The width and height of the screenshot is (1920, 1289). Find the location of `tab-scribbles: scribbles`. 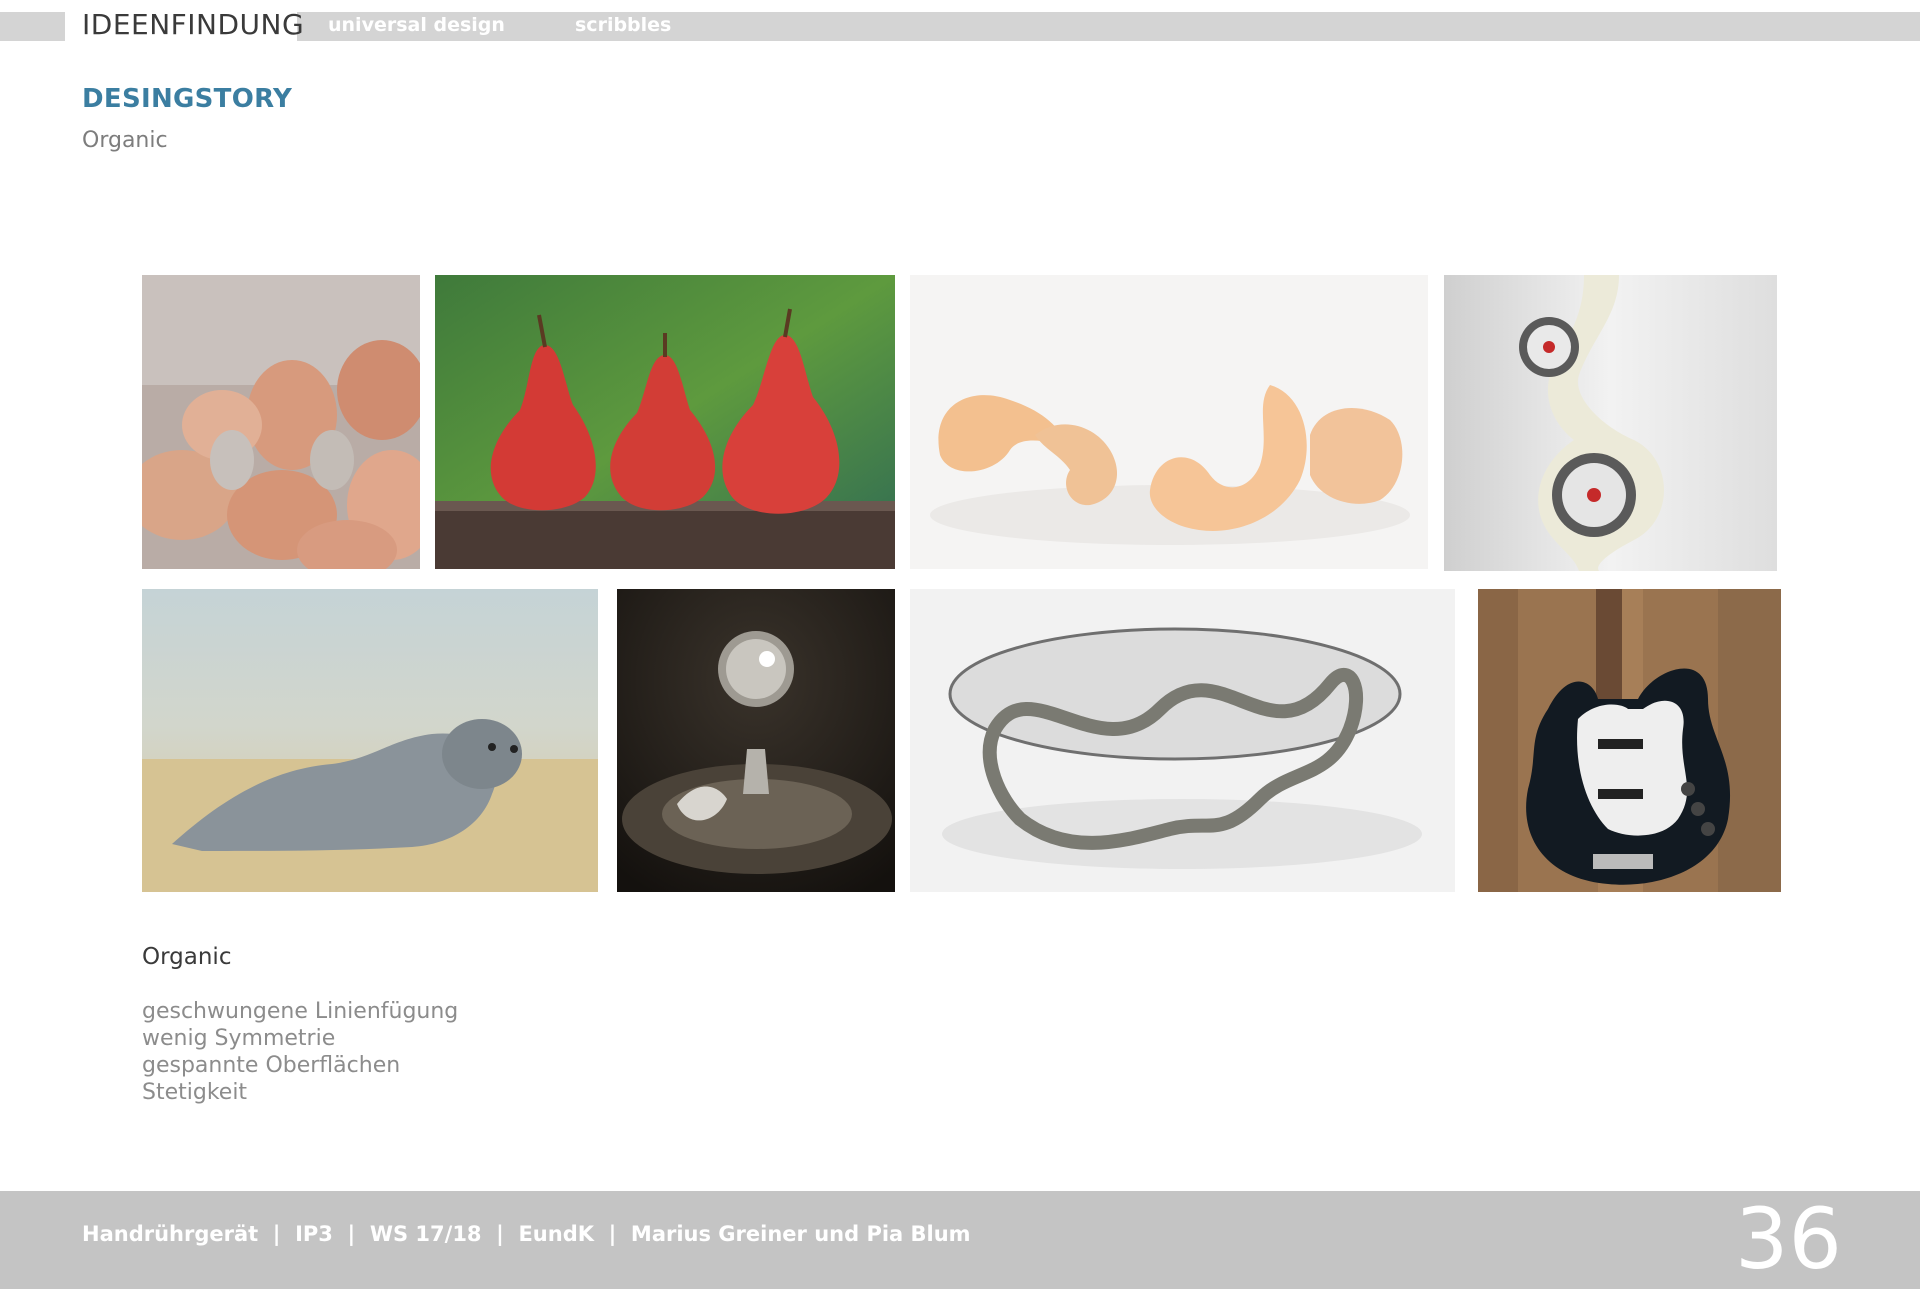

tab-scribbles: scribbles is located at coordinates (623, 25).